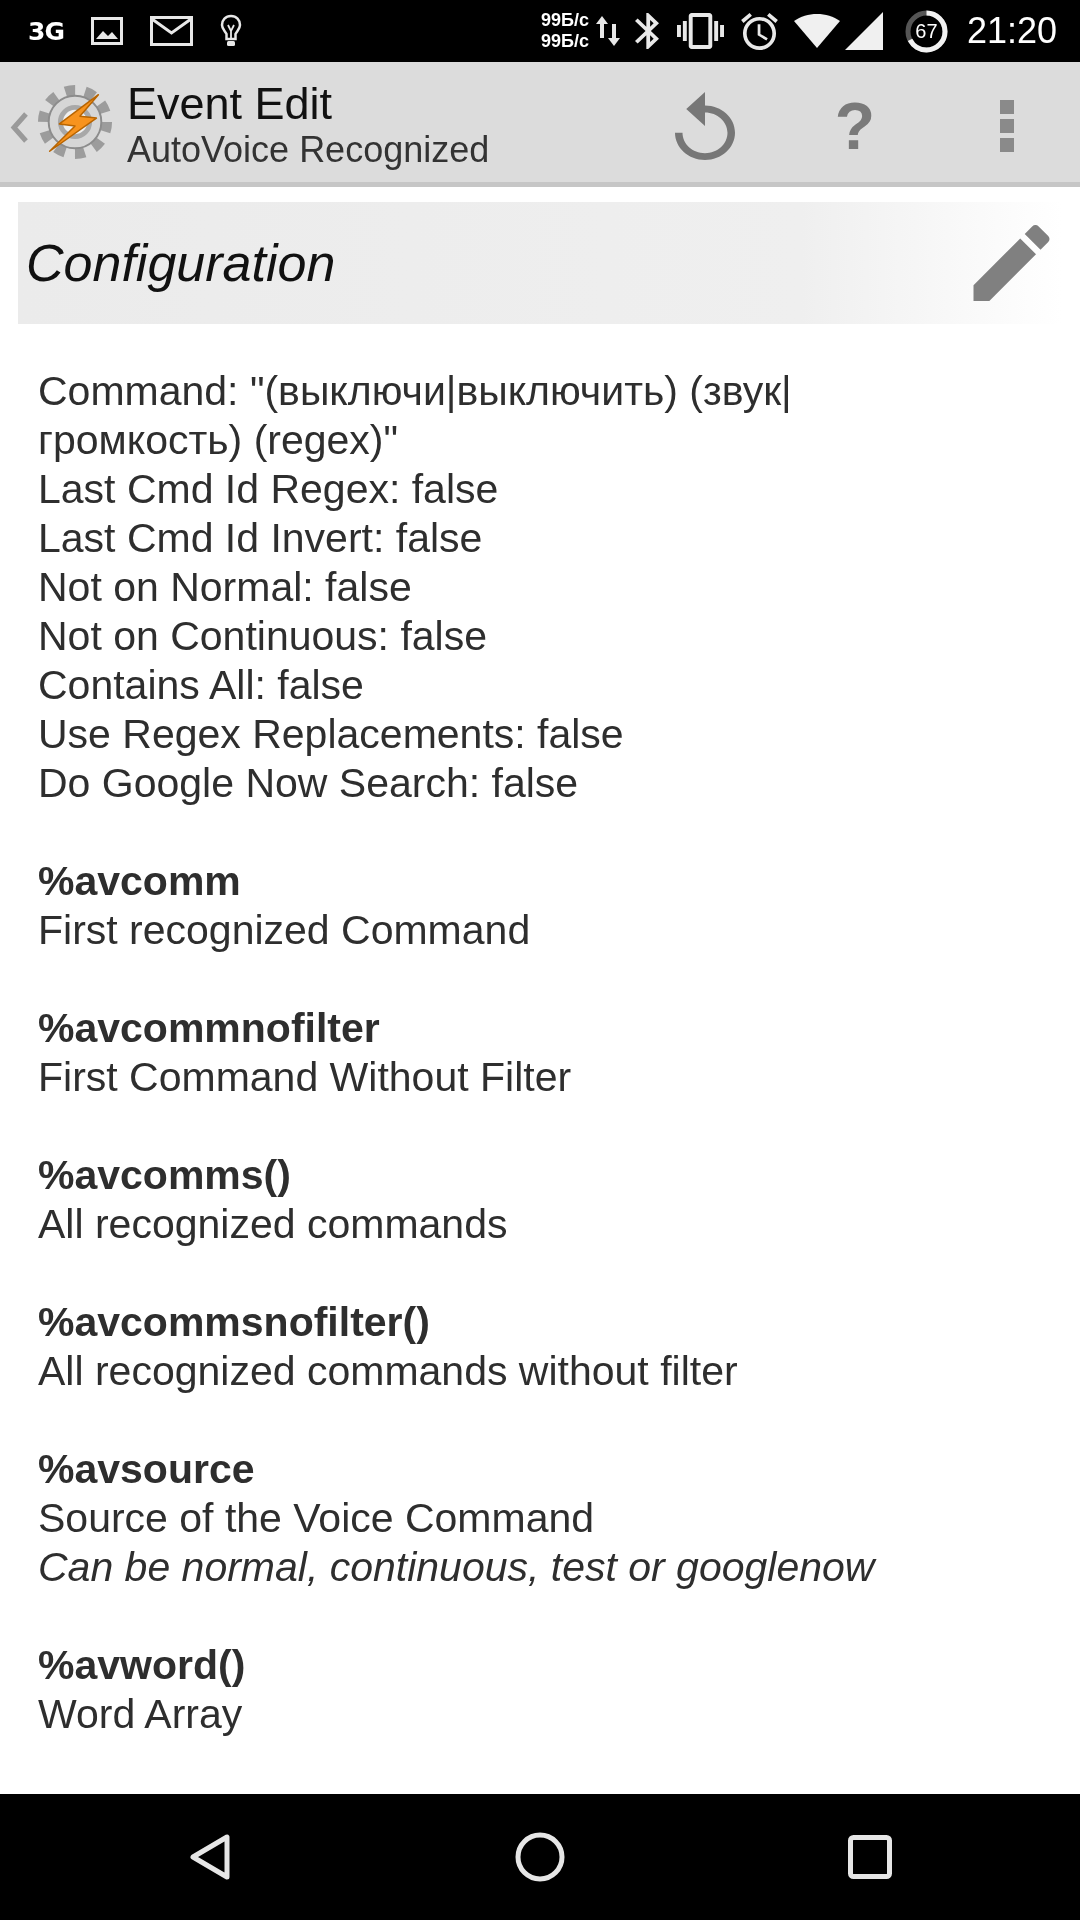 This screenshot has width=1080, height=1920. I want to click on network-type-label: 3G, so click(46, 31).